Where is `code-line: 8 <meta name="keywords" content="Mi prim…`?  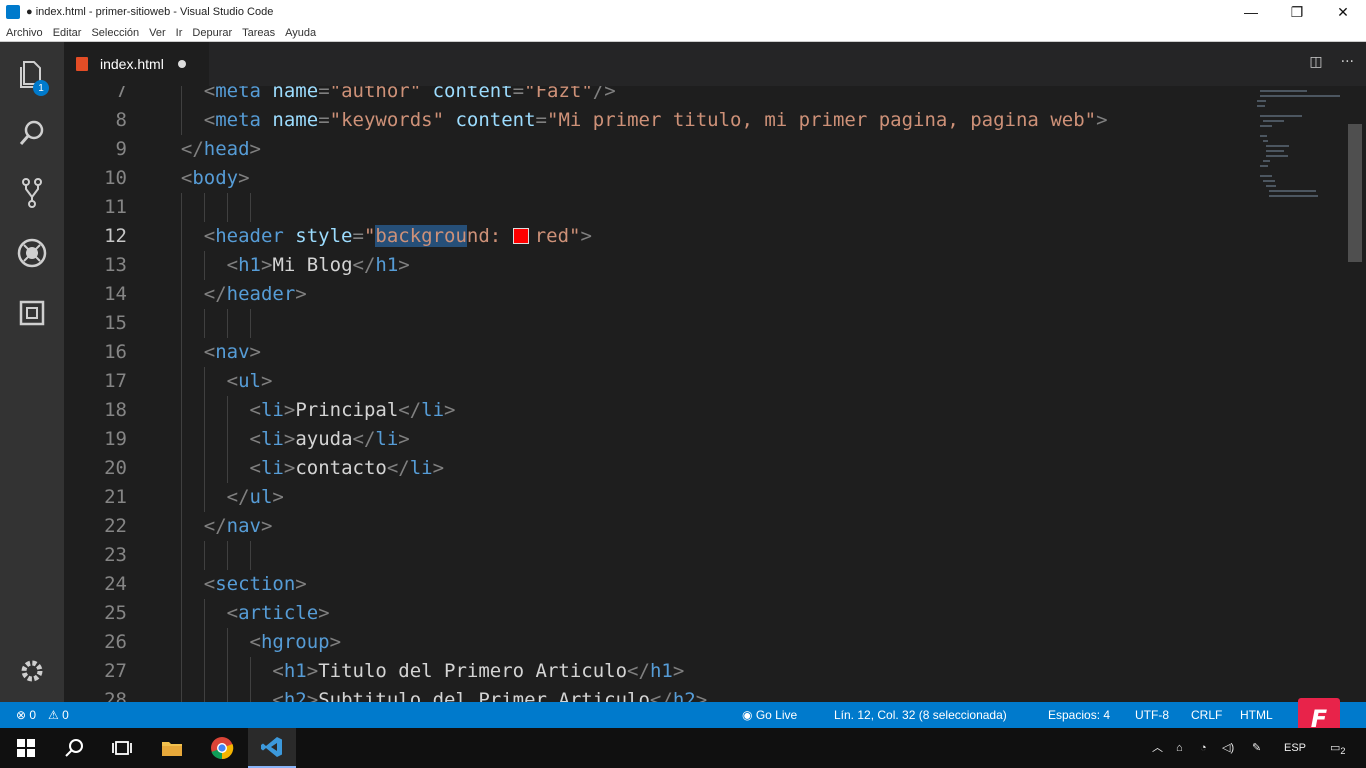 code-line: 8 <meta name="keywords" content="Mi prim… is located at coordinates (664, 120).